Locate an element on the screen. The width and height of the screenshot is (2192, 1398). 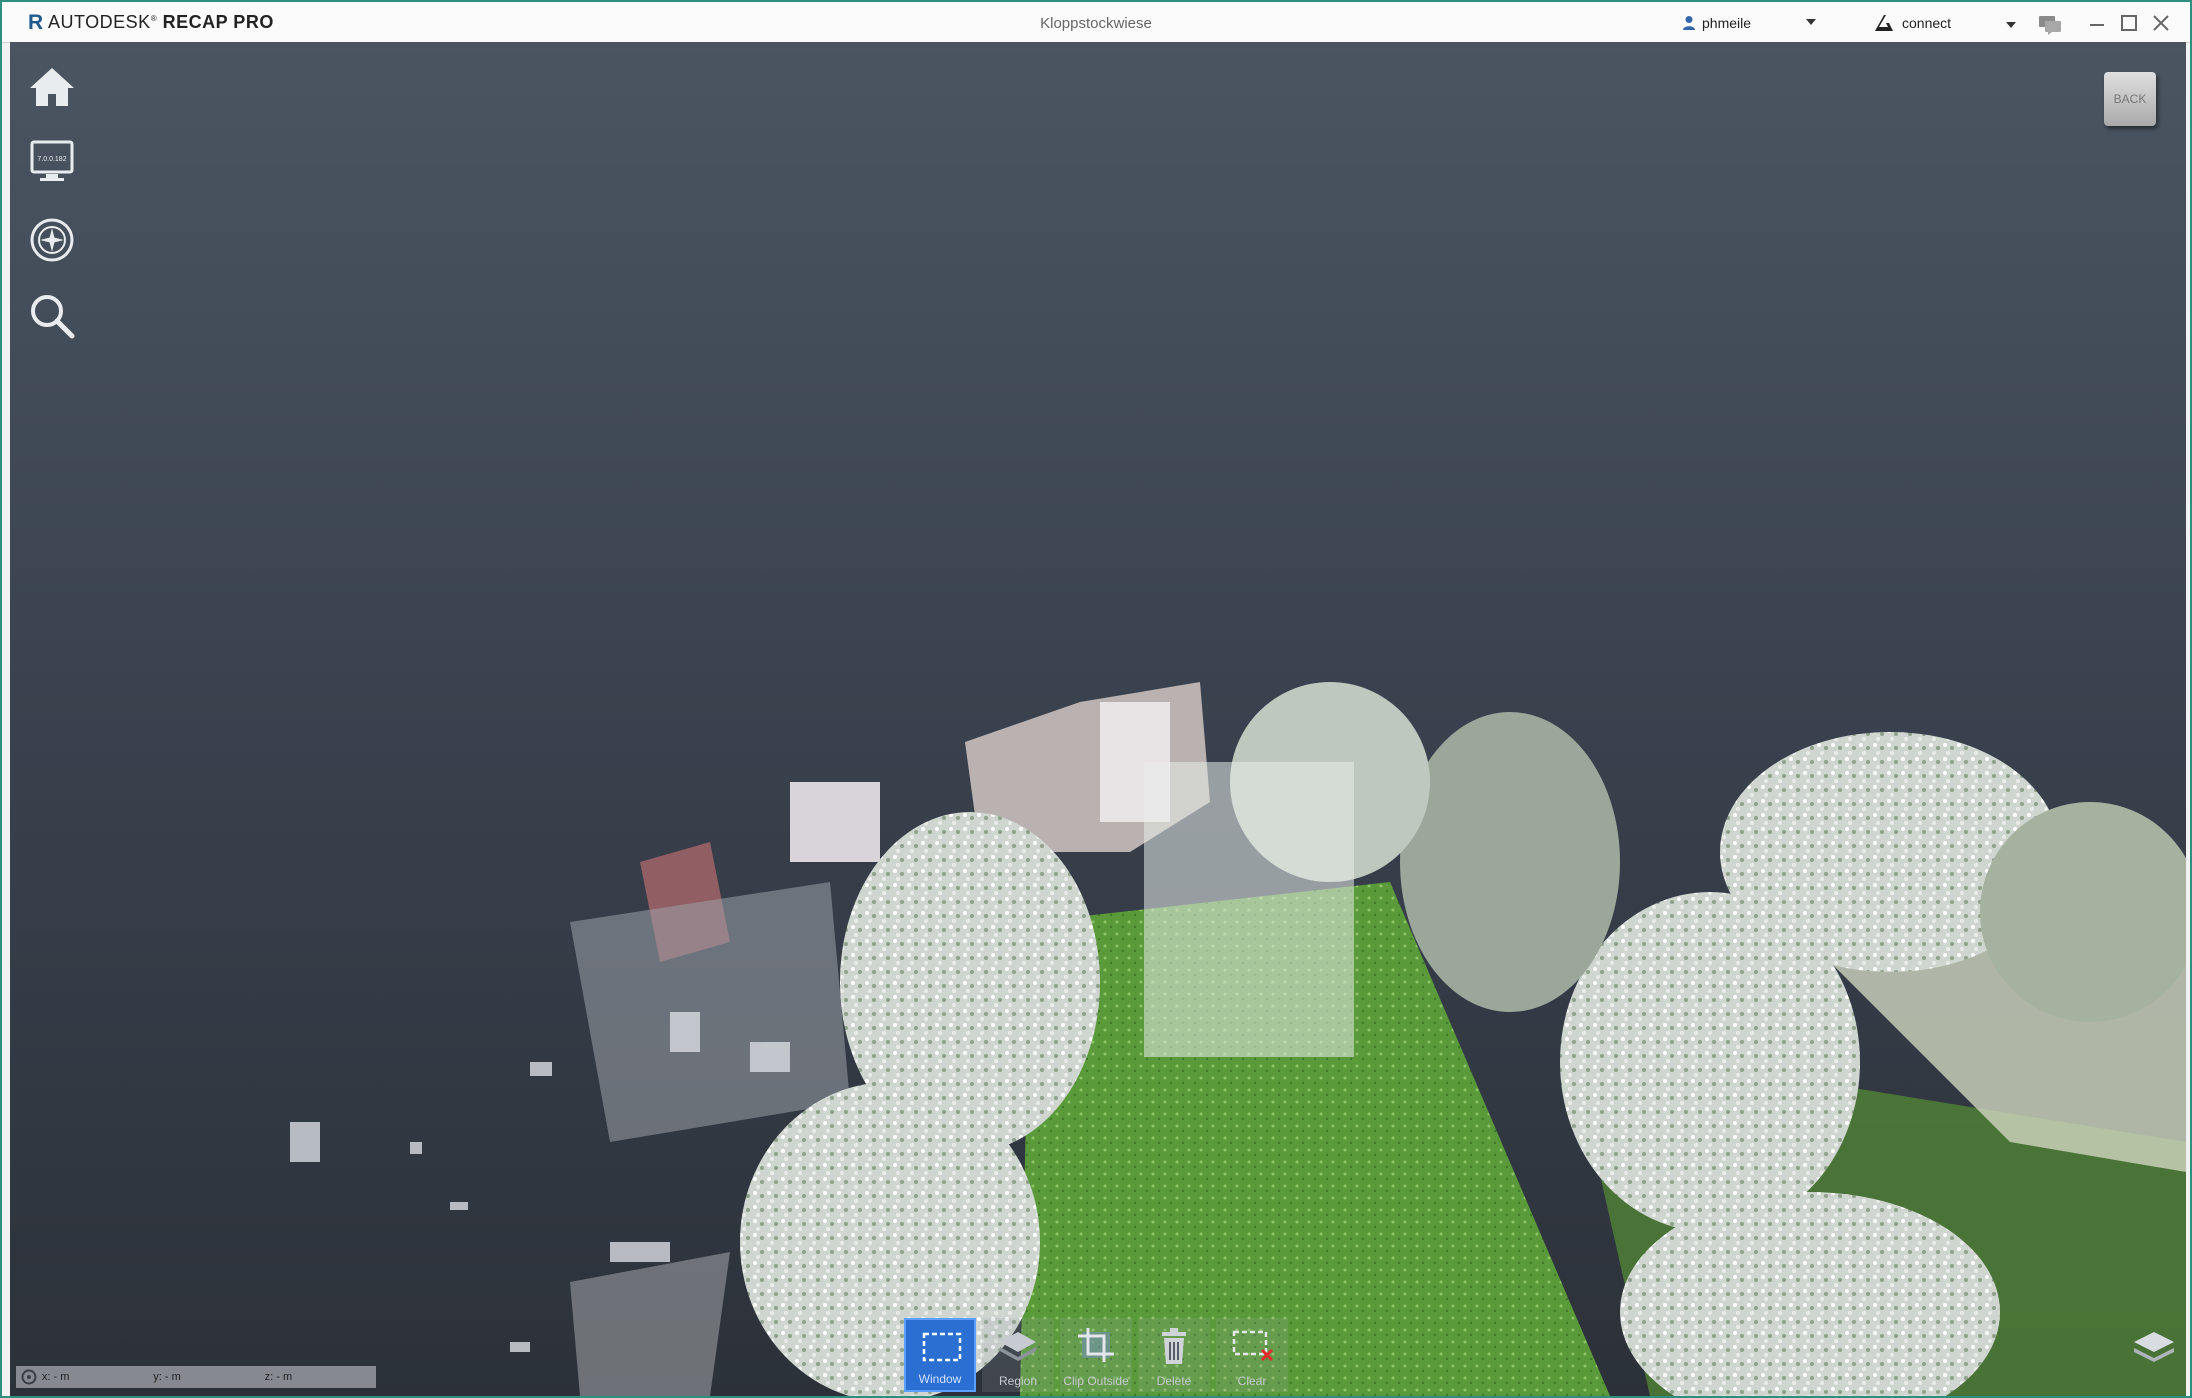
clip-outside-button: Clip Outside is located at coordinates (1096, 1355).